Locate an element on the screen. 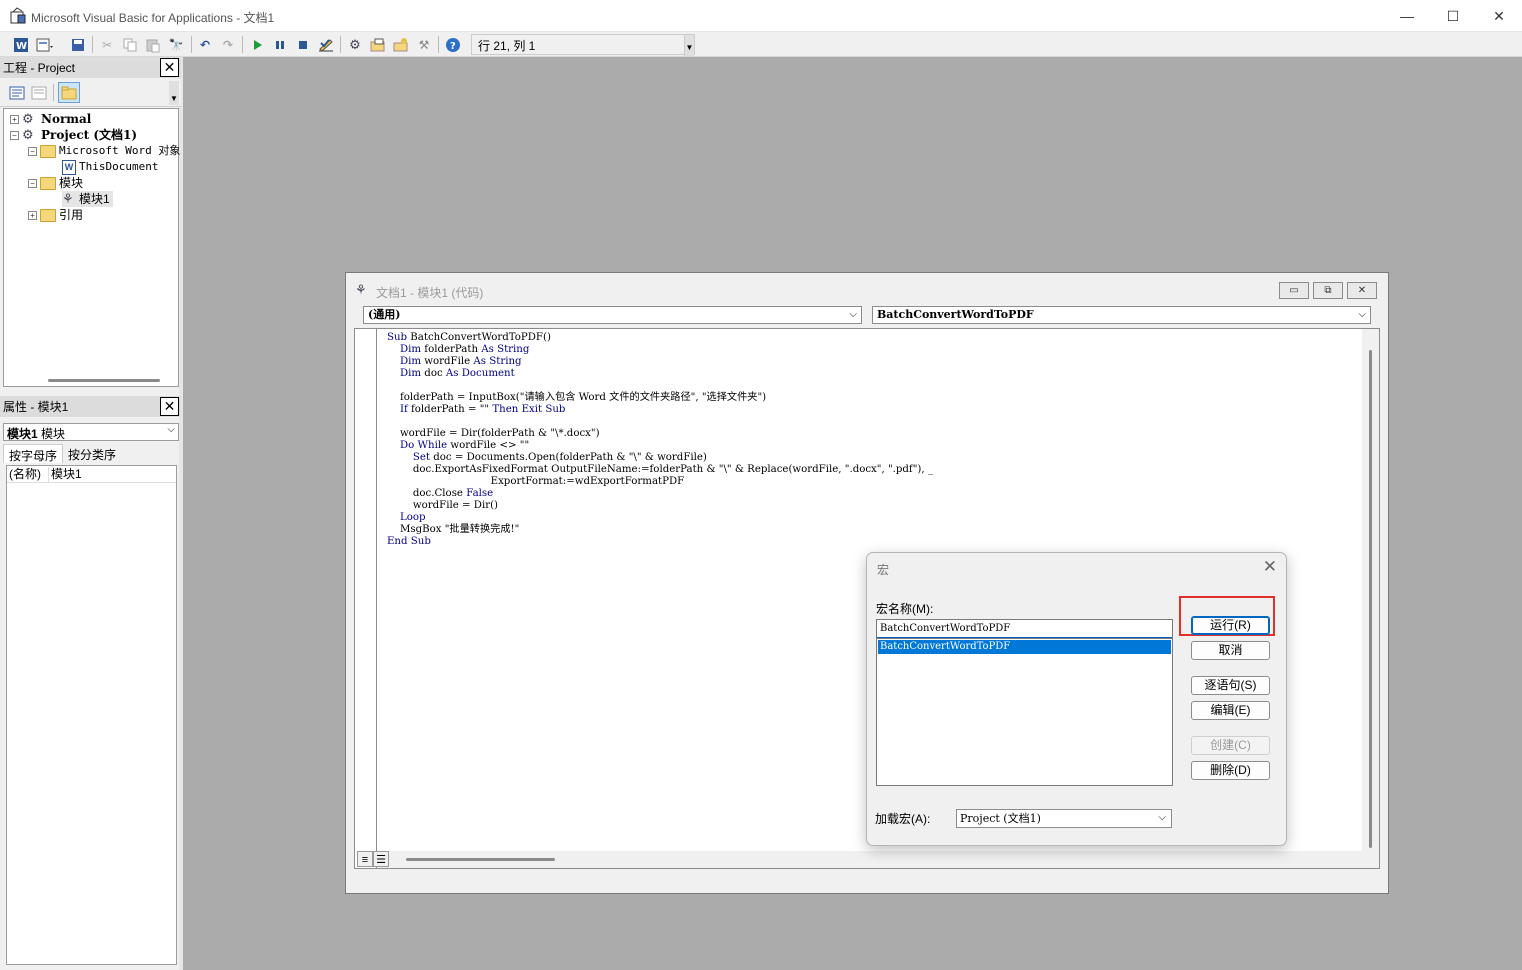 Image resolution: width=1522 pixels, height=970 pixels. chevron-down-icon: ⌵ is located at coordinates (853, 314).